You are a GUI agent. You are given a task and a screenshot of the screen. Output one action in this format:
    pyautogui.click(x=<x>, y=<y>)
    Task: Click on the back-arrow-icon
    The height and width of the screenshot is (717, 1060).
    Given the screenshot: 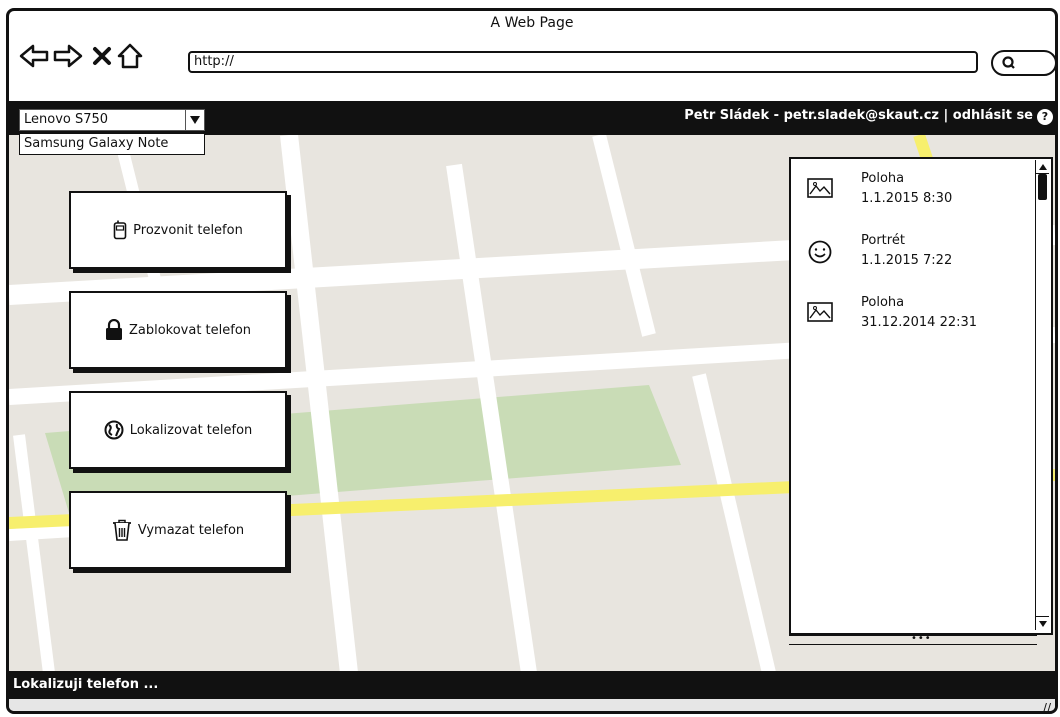 What is the action you would take?
    pyautogui.click(x=34, y=56)
    